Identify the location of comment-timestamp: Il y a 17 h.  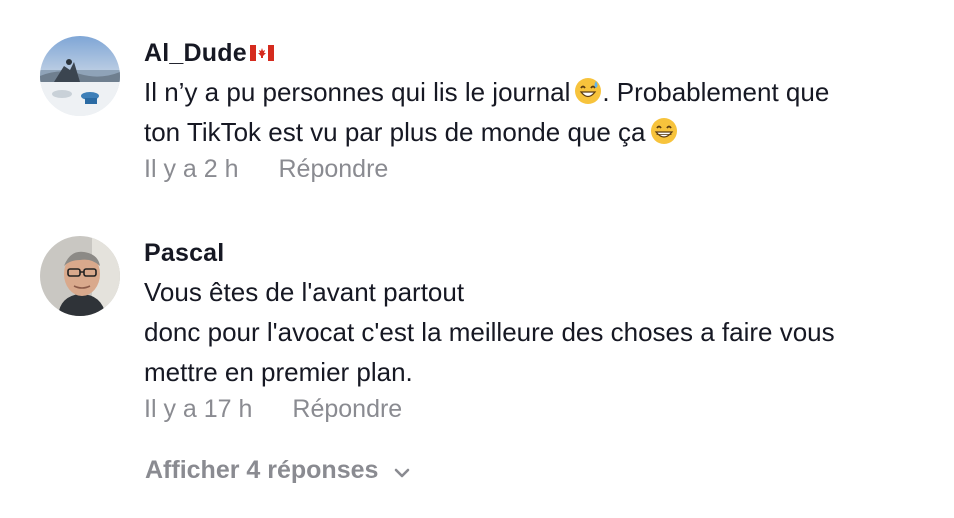
(198, 408).